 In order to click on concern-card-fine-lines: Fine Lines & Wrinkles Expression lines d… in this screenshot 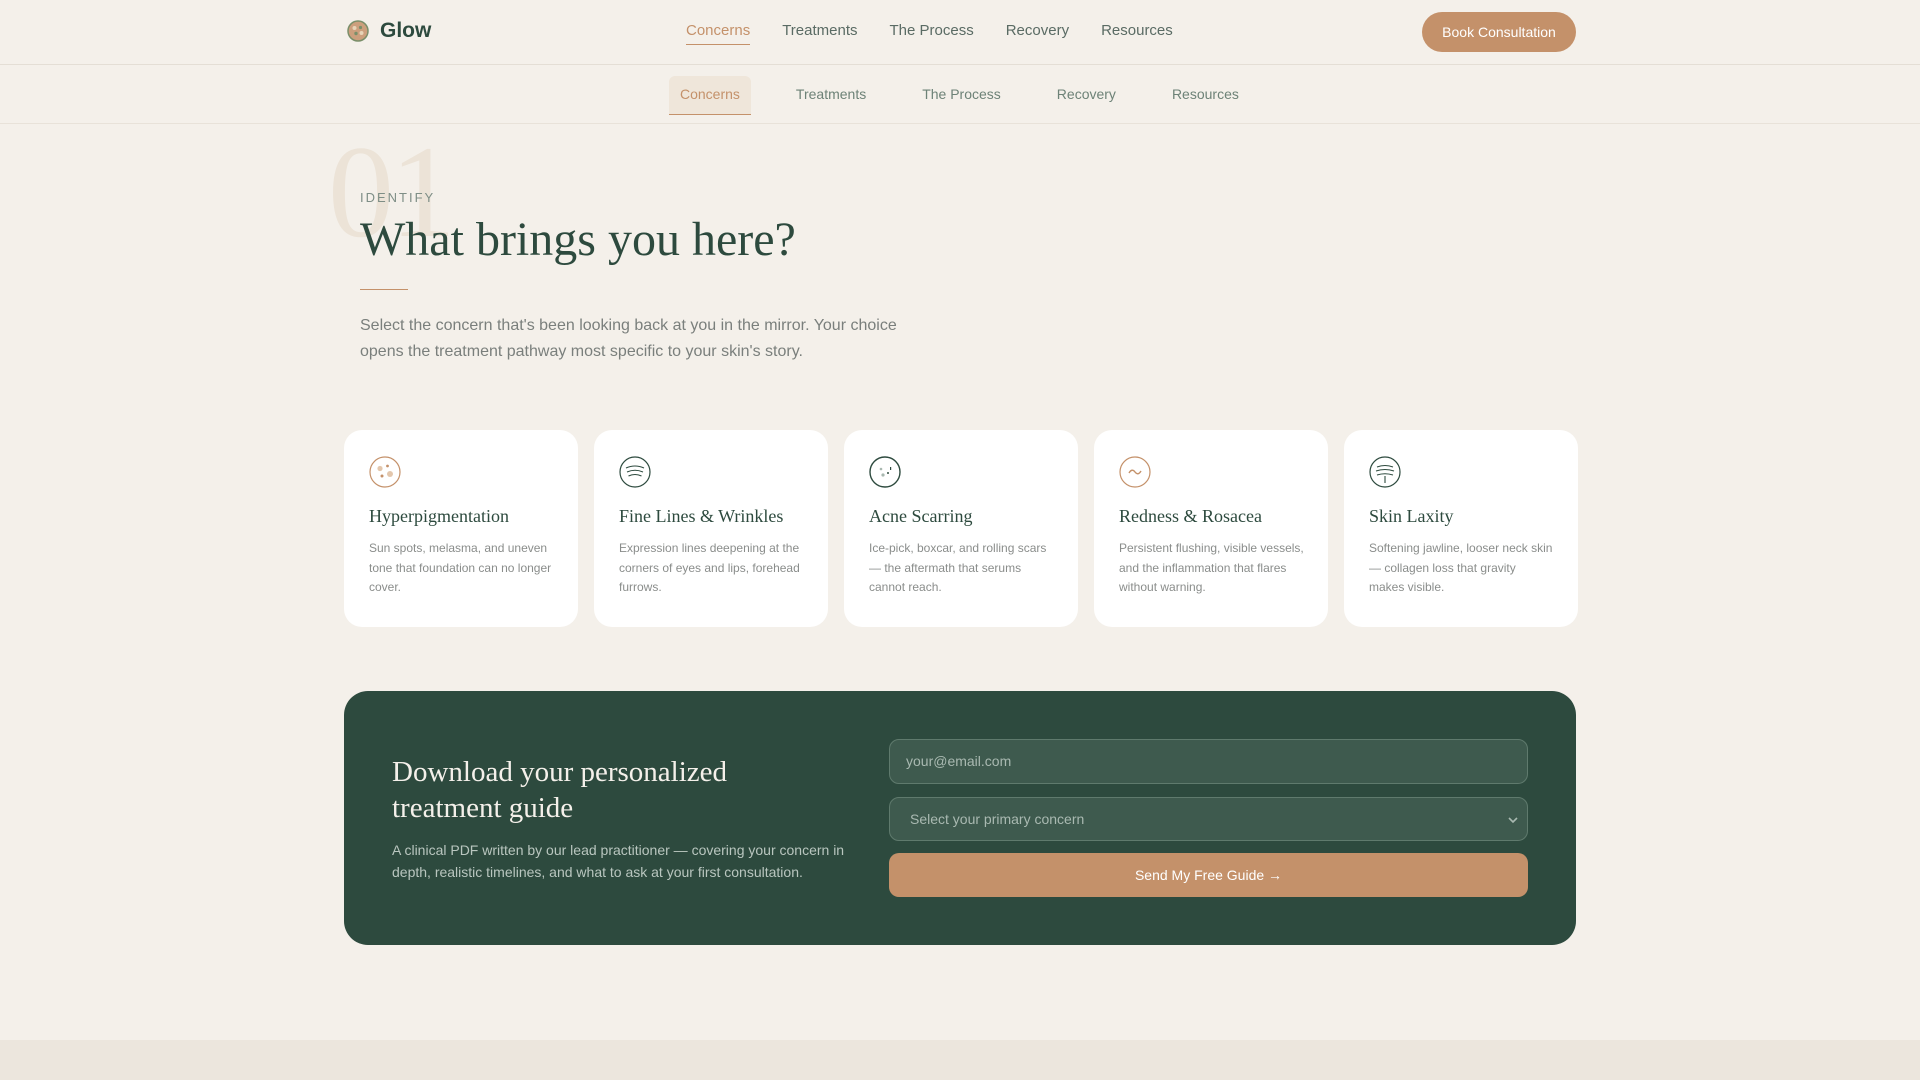, I will do `click(711, 528)`.